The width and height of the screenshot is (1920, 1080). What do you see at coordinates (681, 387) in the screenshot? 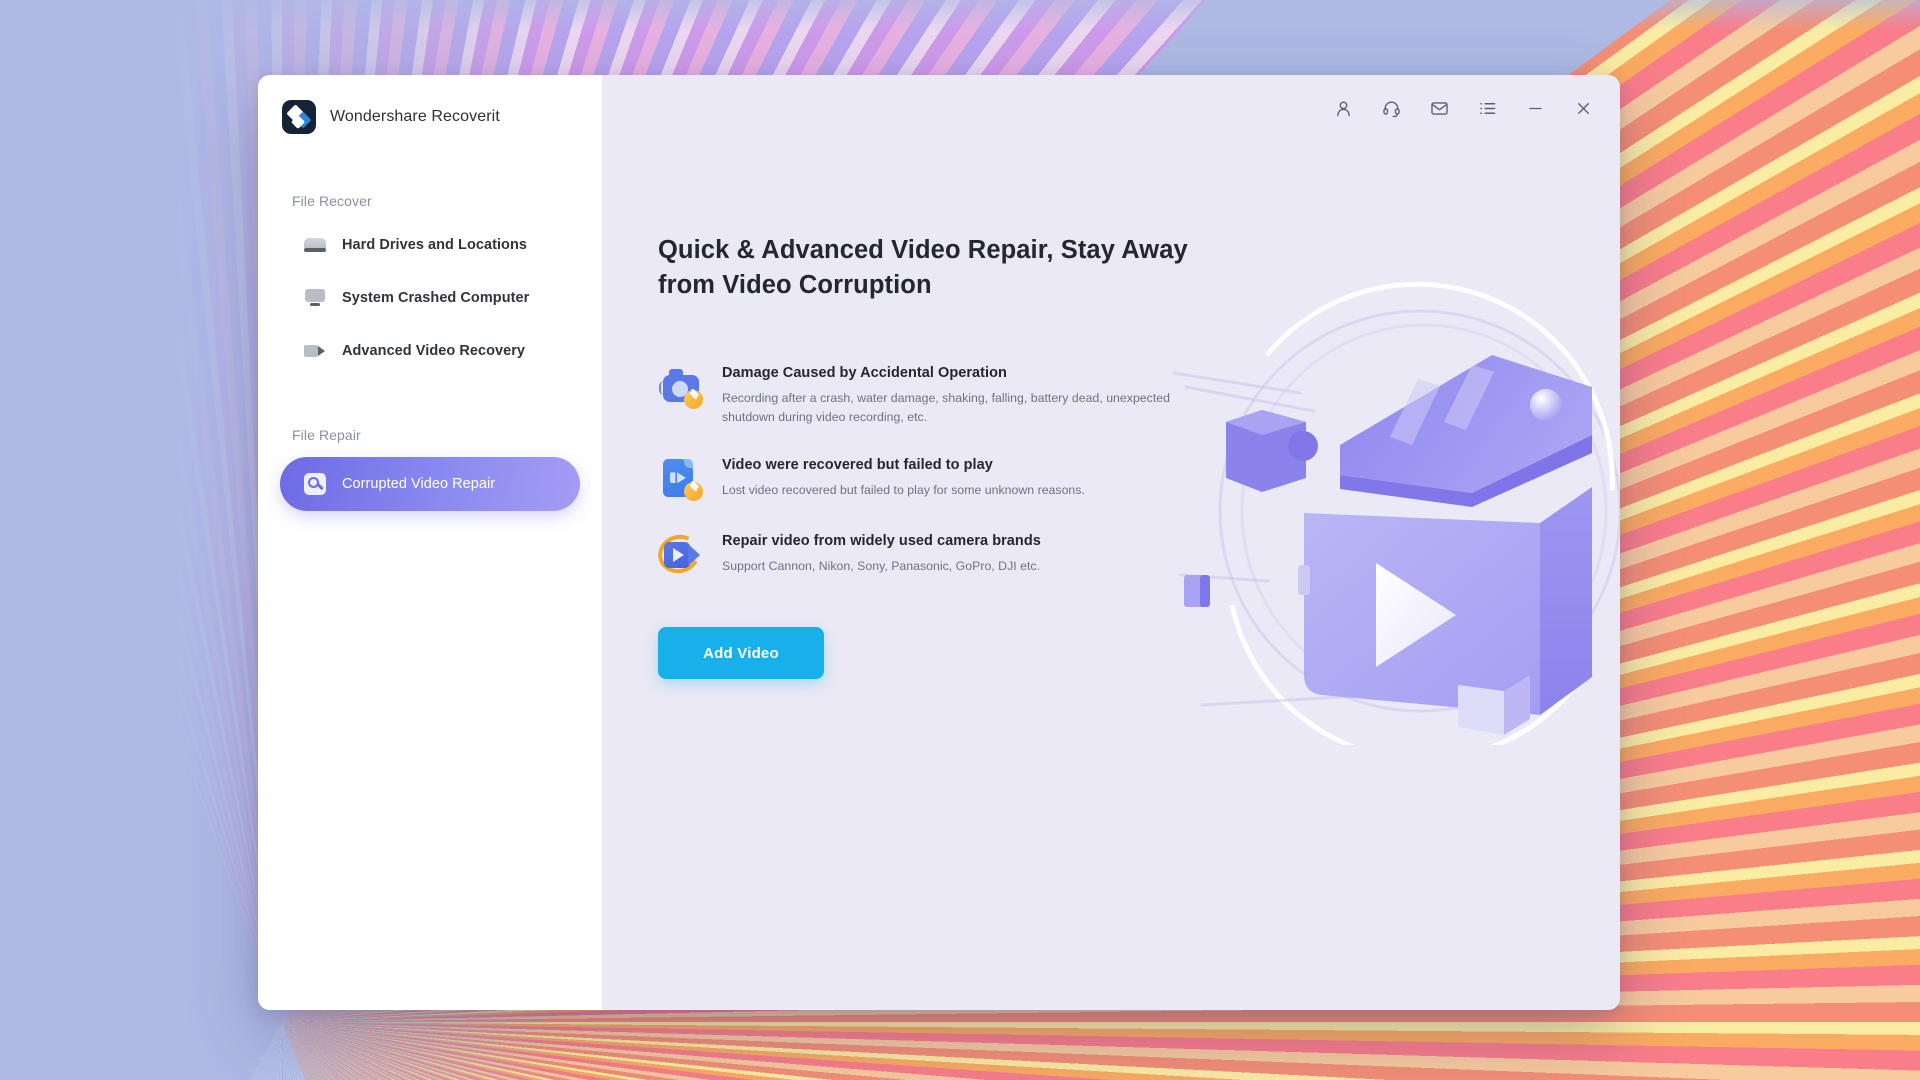
I see `camera-wrench-icon` at bounding box center [681, 387].